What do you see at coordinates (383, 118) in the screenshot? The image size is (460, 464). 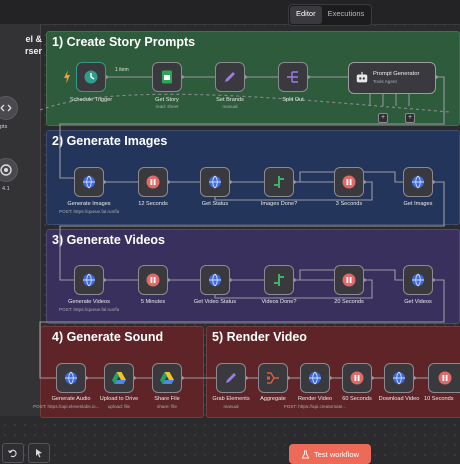 I see `add-tool-button: +` at bounding box center [383, 118].